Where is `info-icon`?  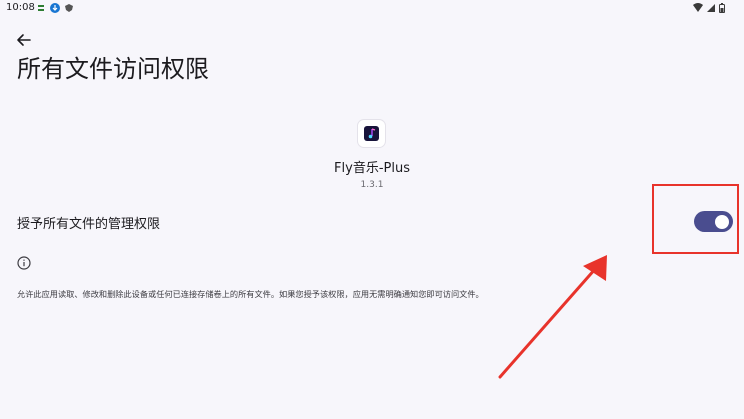
info-icon is located at coordinates (24, 263).